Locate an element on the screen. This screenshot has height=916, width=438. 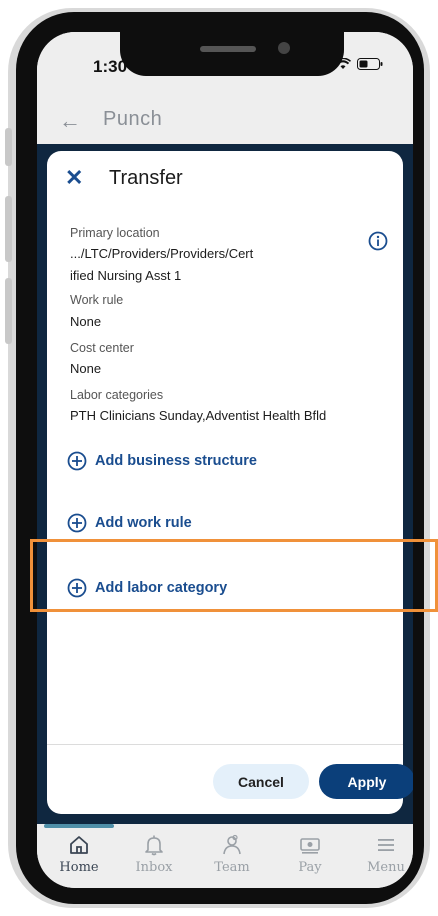
tab-inbox: Inbox is located at coordinates (154, 854).